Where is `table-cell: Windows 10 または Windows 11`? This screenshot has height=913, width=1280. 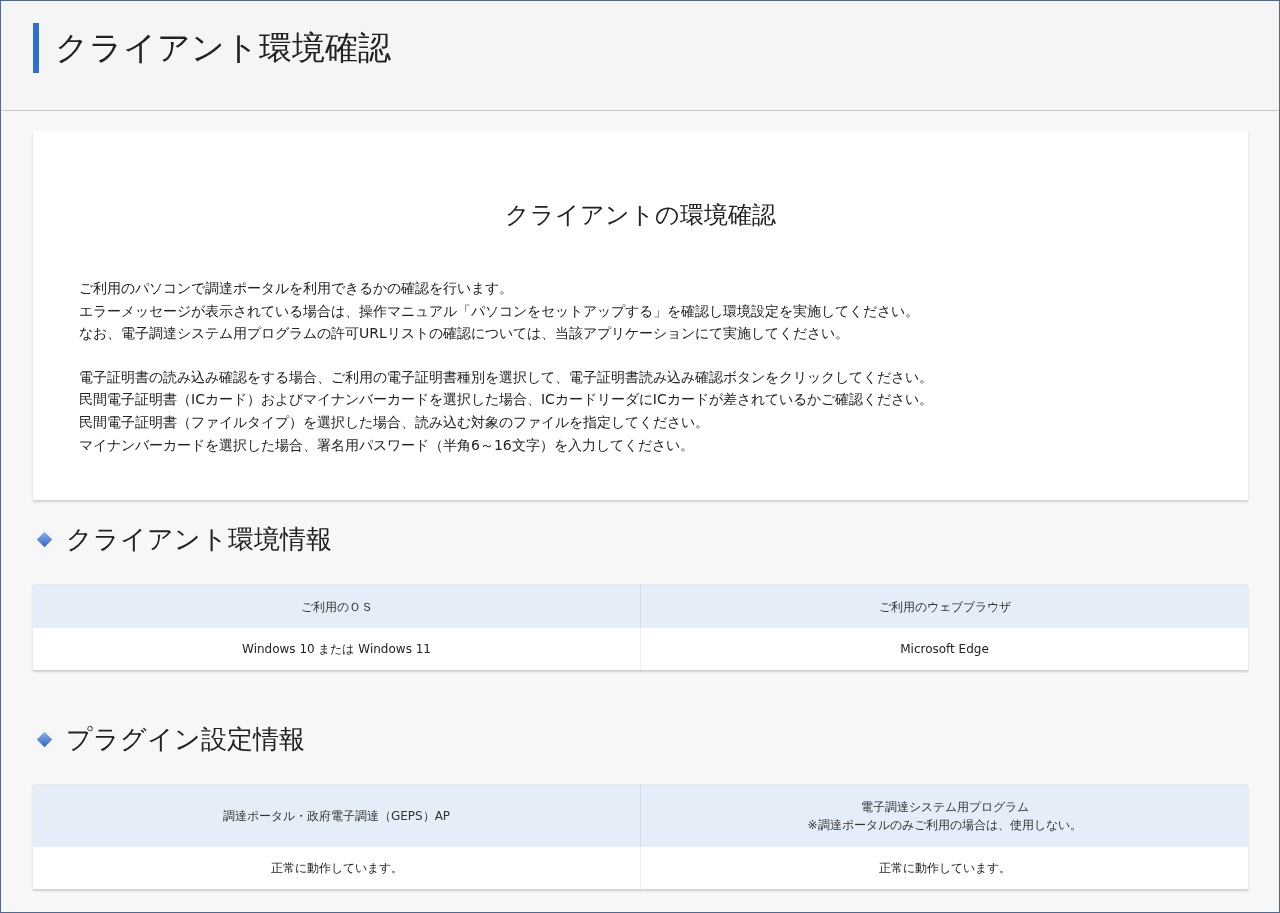
table-cell: Windows 10 または Windows 11 is located at coordinates (337, 649).